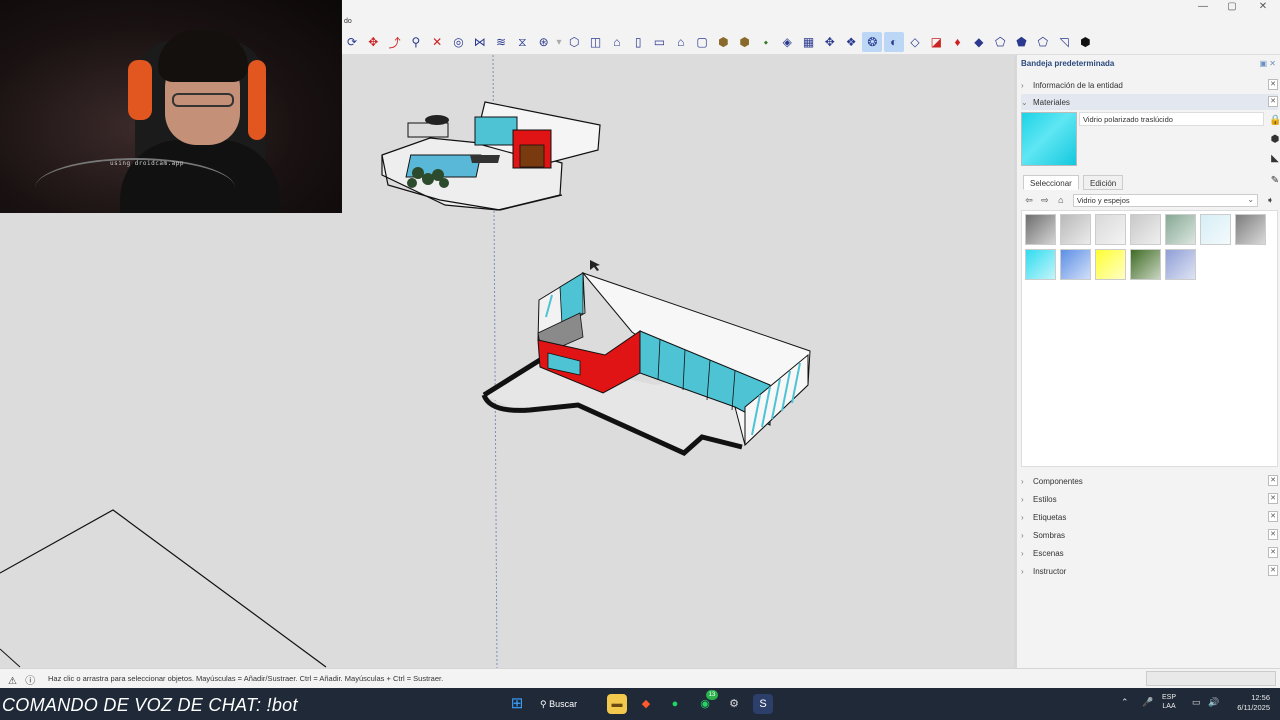  Describe the element at coordinates (1203, 7) in the screenshot. I see `minimize-button: —` at that location.